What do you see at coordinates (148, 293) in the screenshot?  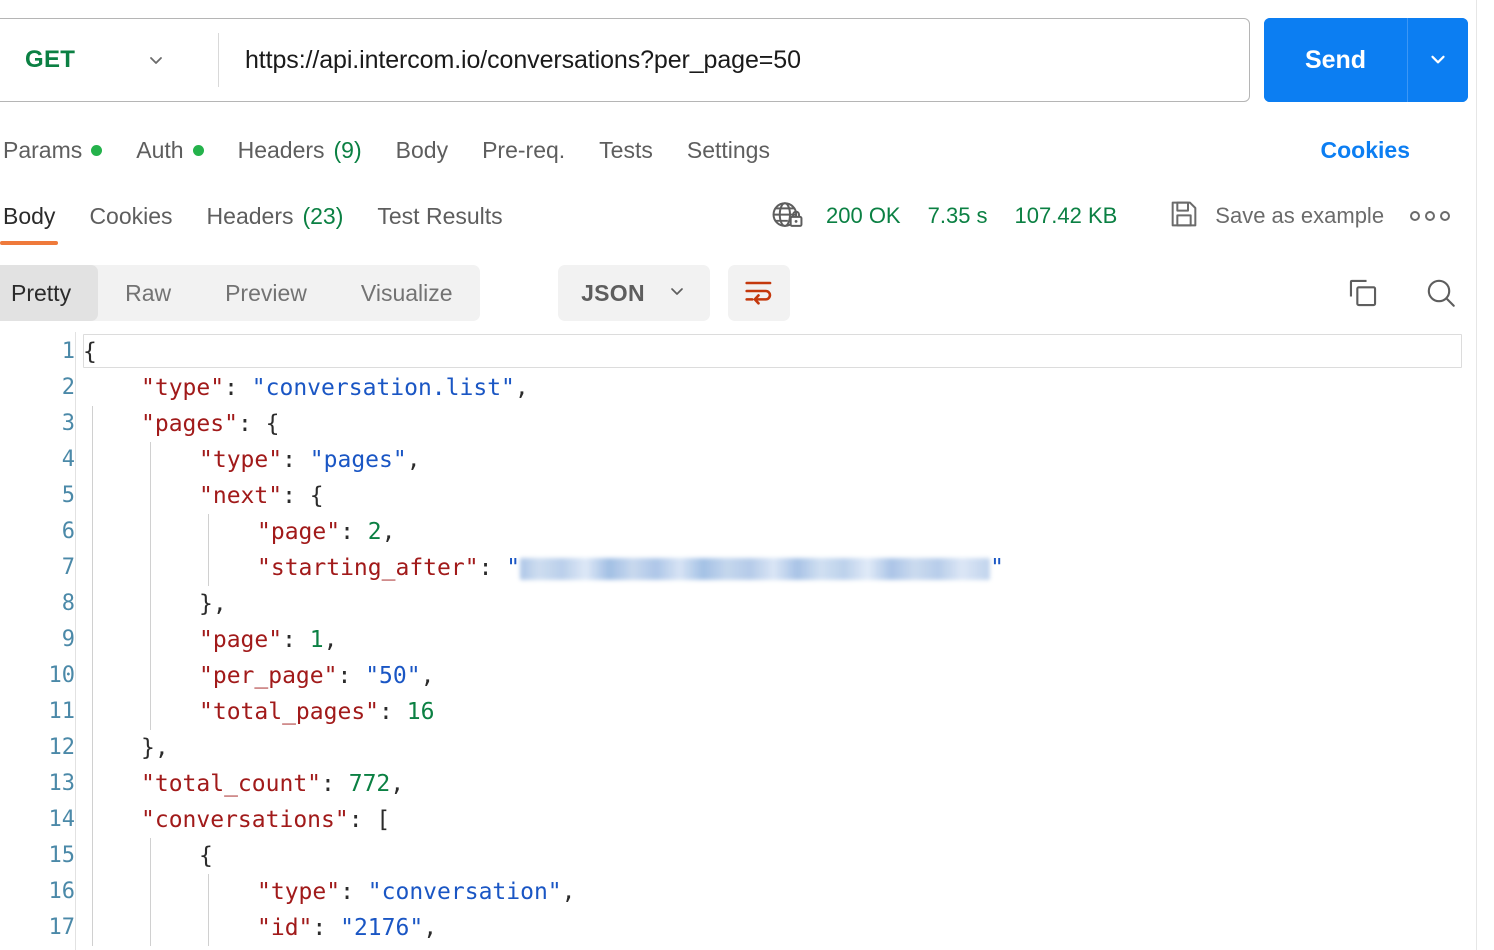 I see `view-mode-raw: Raw` at bounding box center [148, 293].